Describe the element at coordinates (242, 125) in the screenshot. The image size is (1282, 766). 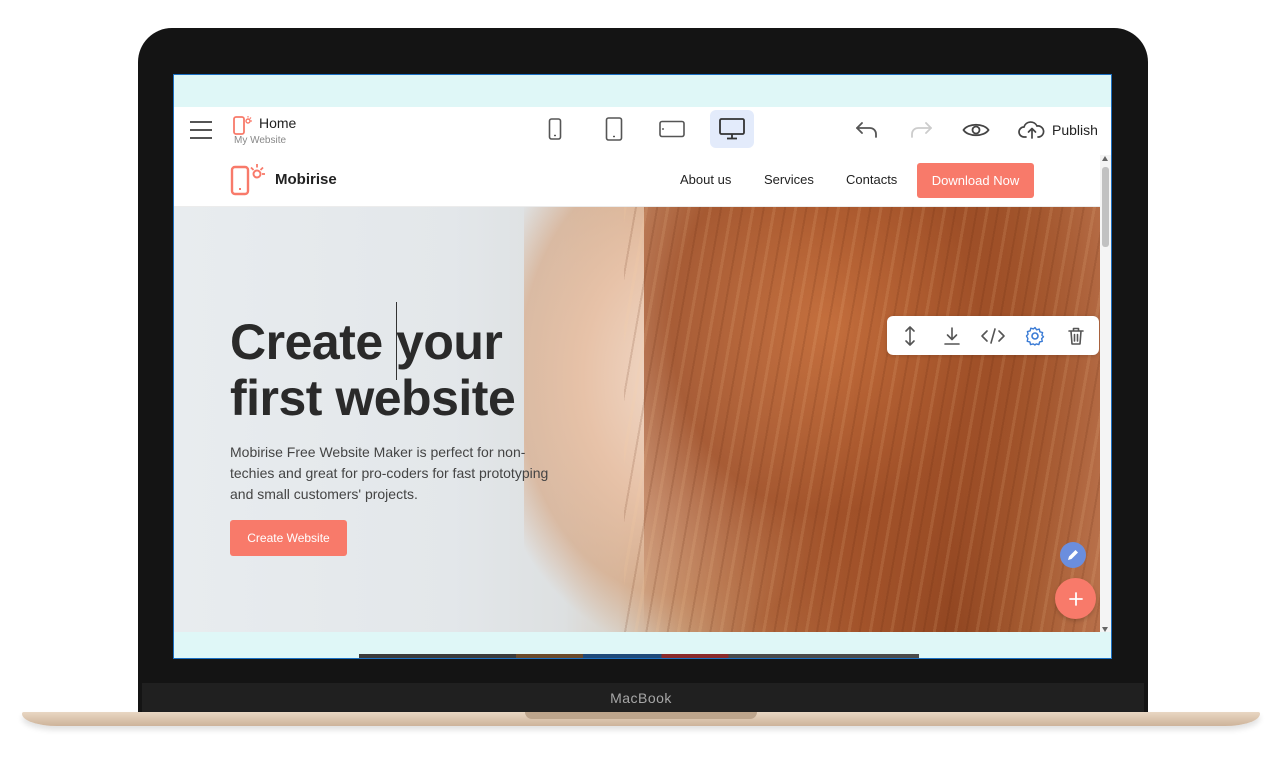
I see `page-logo-icon` at that location.